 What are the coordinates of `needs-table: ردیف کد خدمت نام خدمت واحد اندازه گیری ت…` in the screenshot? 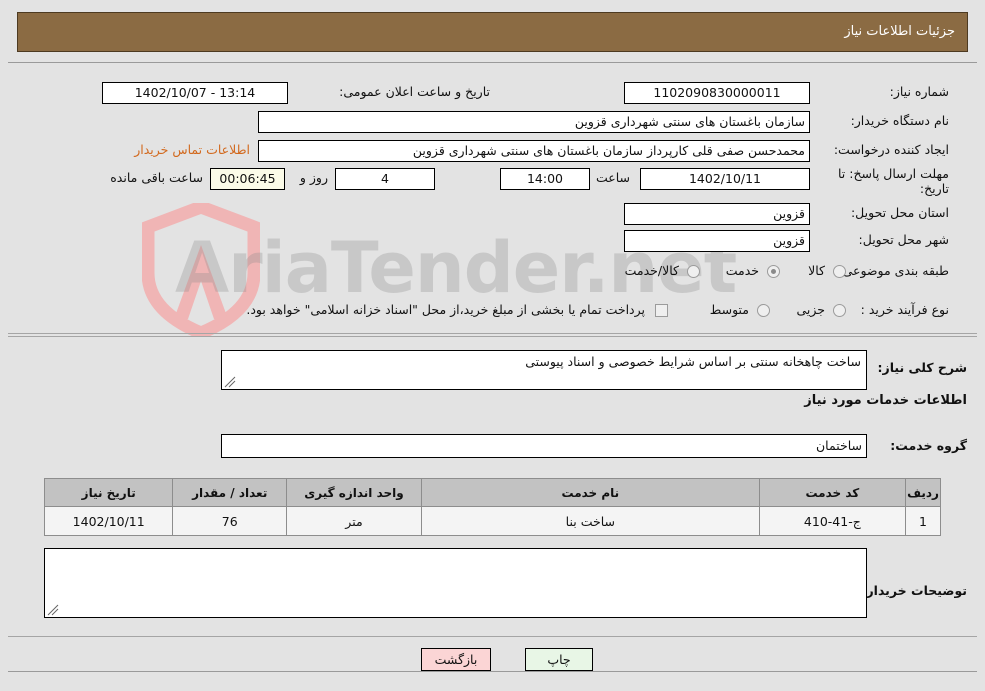 It's located at (492, 507).